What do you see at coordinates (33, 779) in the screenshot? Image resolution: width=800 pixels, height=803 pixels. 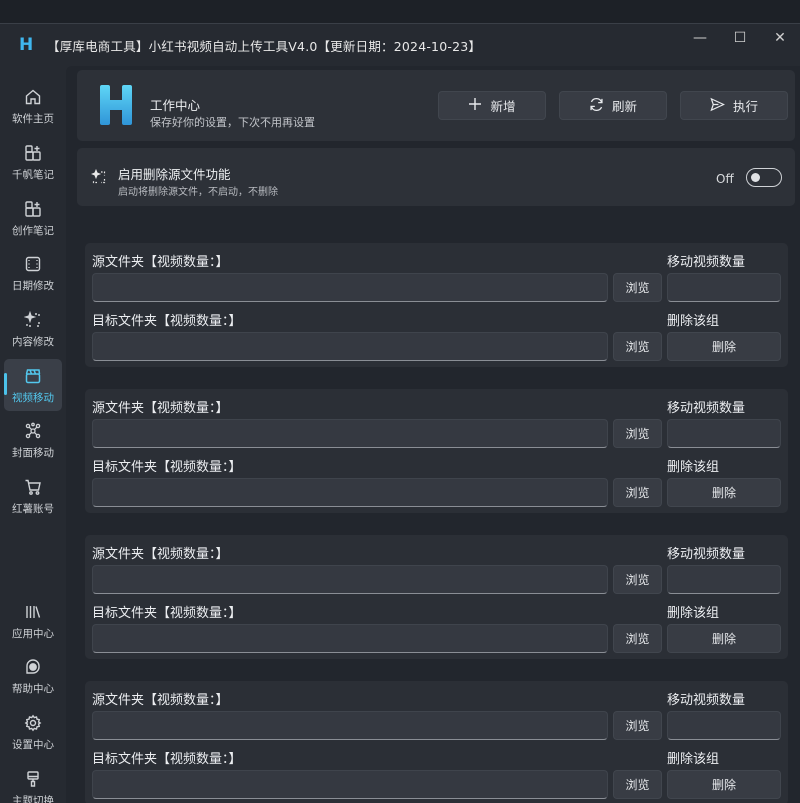 I see `brush-icon` at bounding box center [33, 779].